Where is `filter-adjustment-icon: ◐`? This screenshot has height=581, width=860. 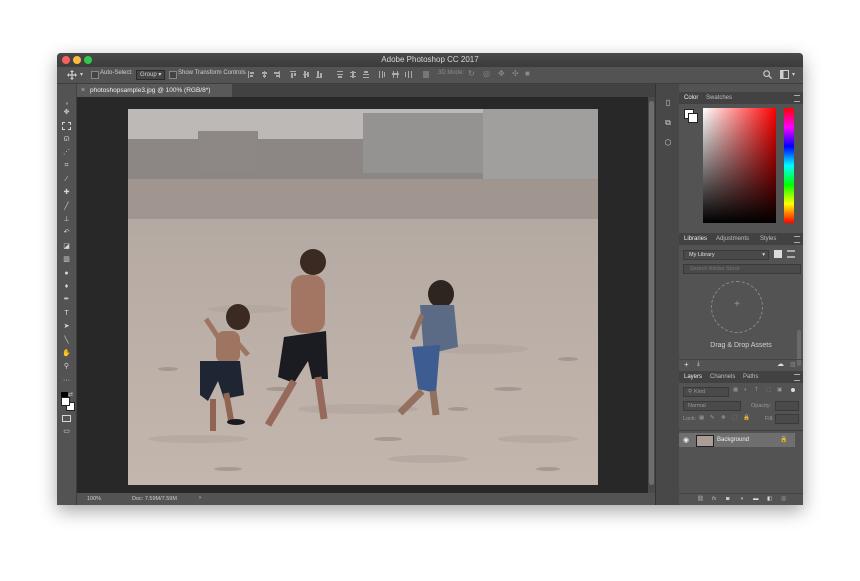 filter-adjustment-icon: ◐ is located at coordinates (745, 390).